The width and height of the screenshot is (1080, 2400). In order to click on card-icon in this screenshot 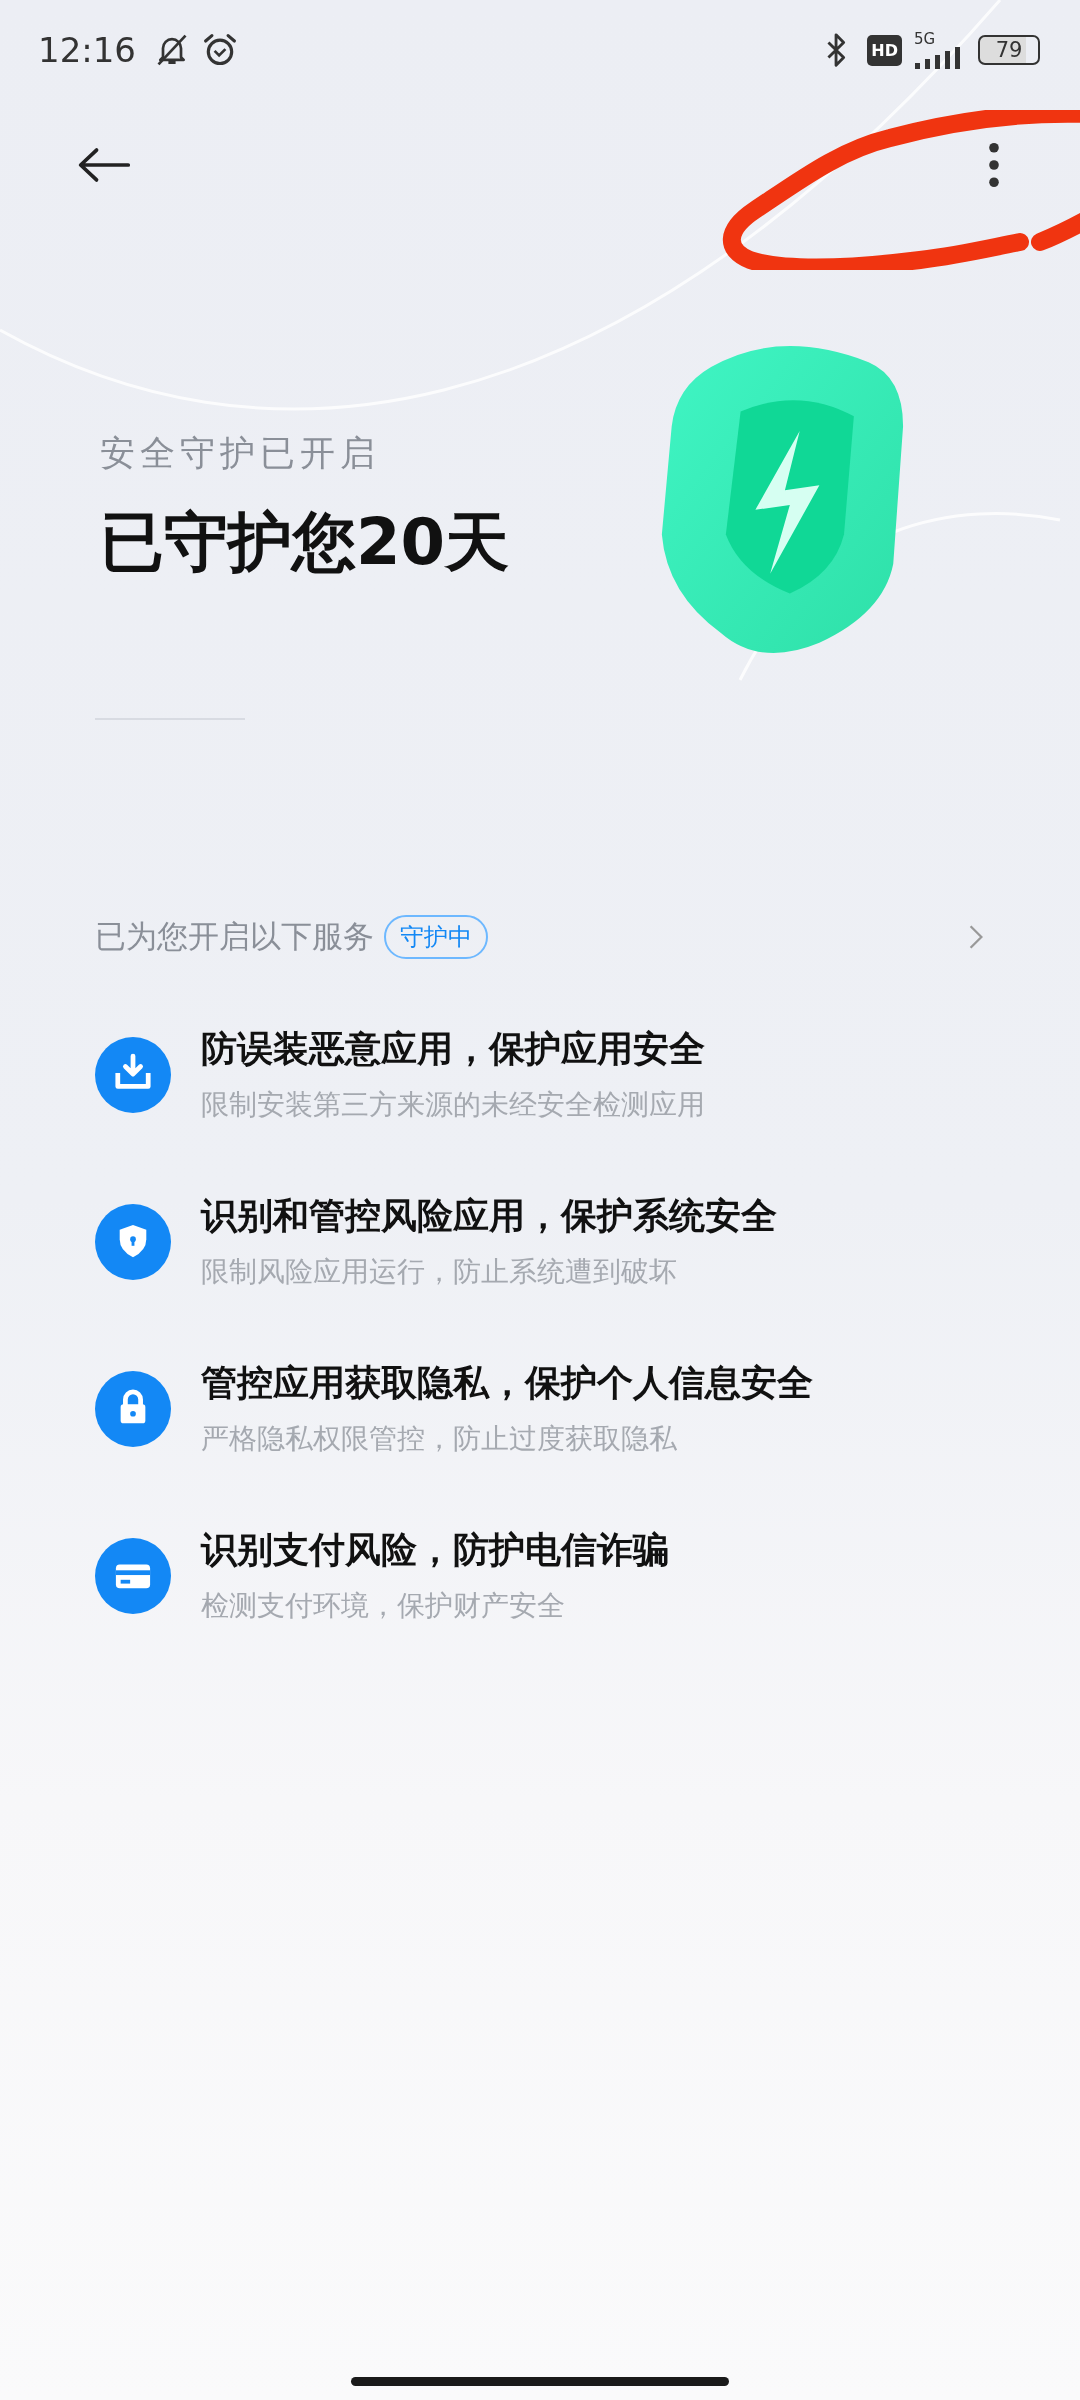, I will do `click(133, 1575)`.